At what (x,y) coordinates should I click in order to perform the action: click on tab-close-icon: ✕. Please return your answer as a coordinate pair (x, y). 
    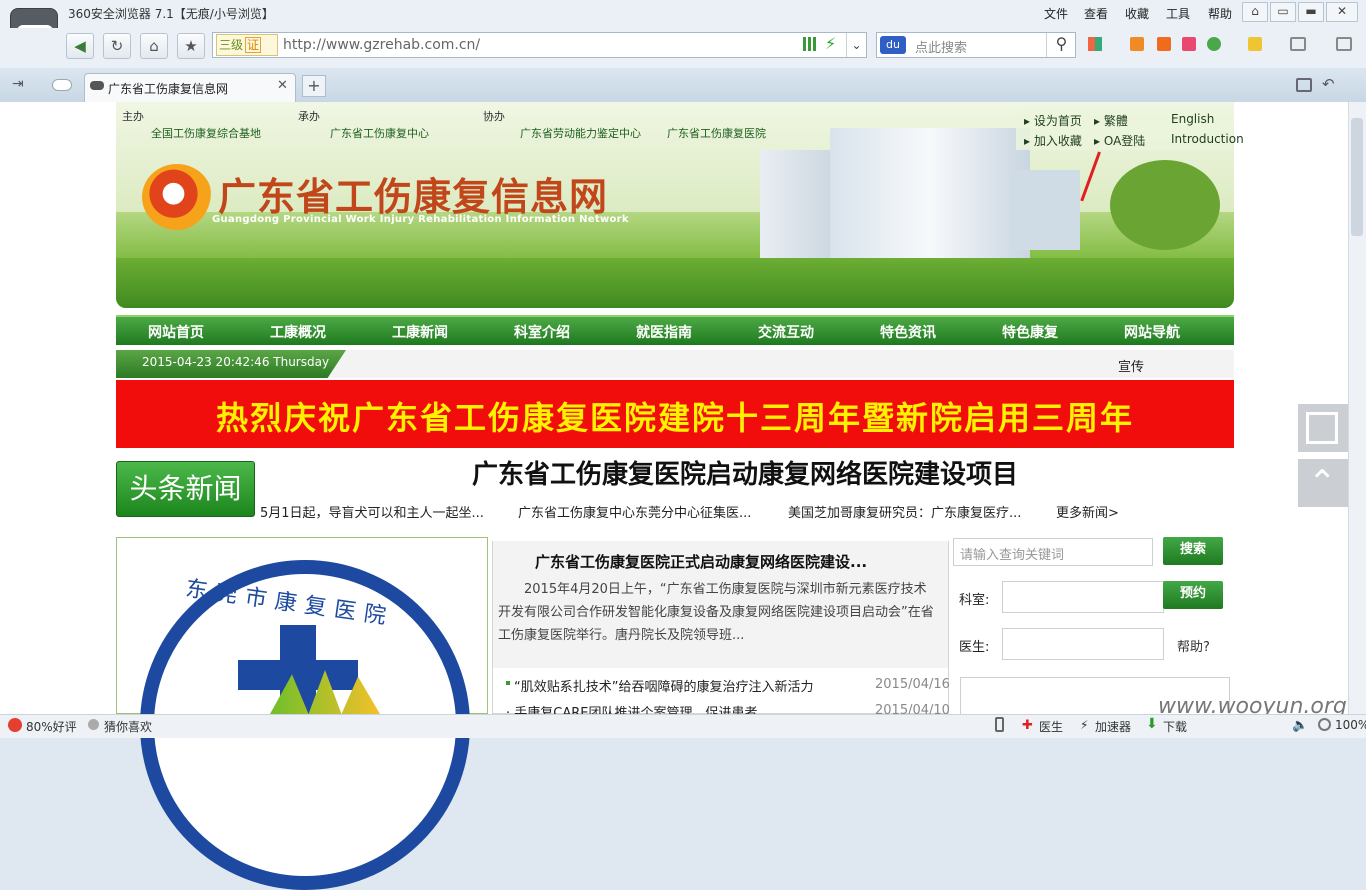
    Looking at the image, I should click on (282, 85).